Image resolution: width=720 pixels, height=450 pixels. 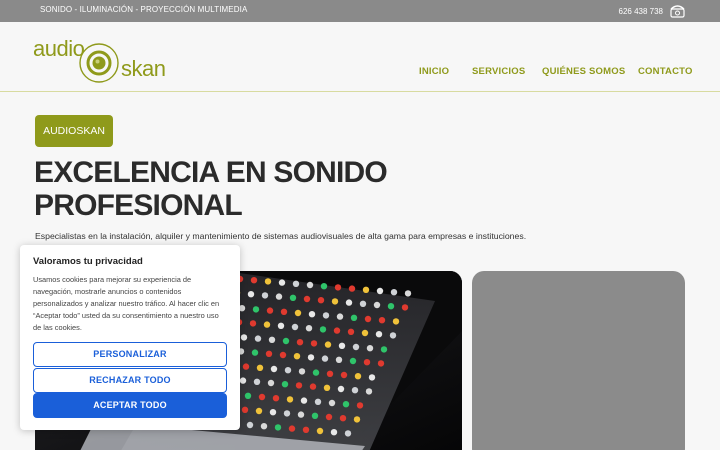 What do you see at coordinates (130, 354) in the screenshot?
I see `customize-button: PERSONALIZAR` at bounding box center [130, 354].